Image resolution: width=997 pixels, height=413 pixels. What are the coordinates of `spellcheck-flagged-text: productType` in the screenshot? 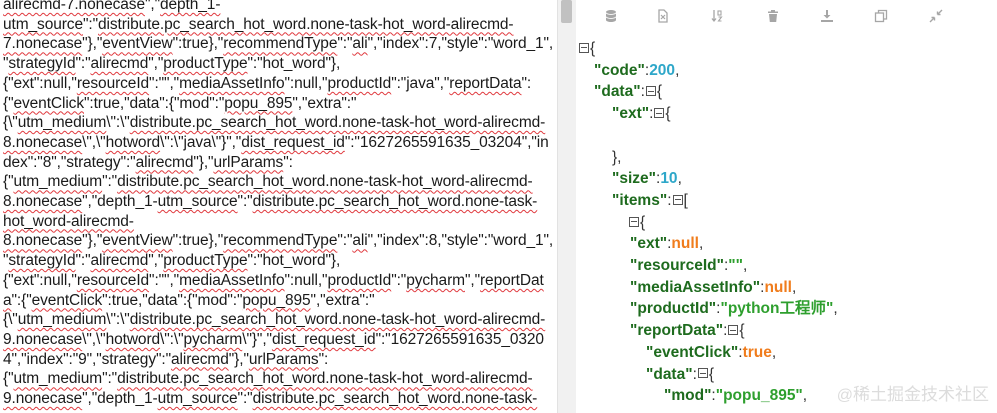 It's located at (205, 64).